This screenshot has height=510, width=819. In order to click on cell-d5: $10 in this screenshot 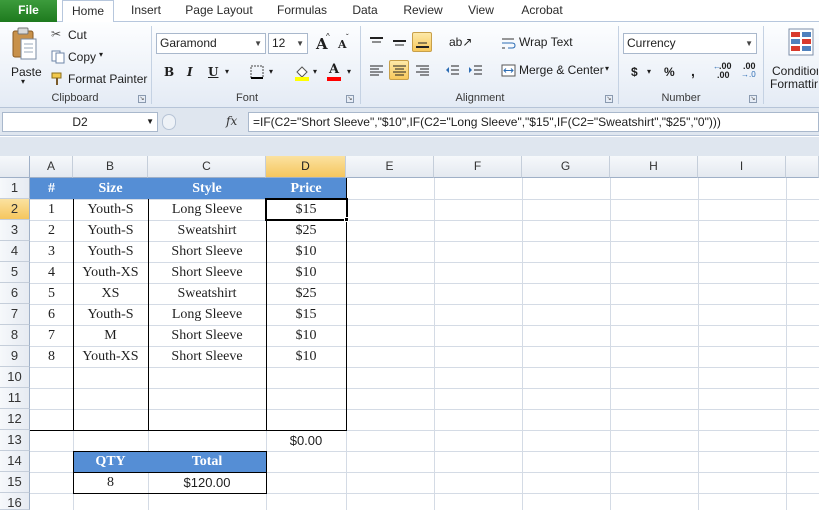, I will do `click(306, 272)`.